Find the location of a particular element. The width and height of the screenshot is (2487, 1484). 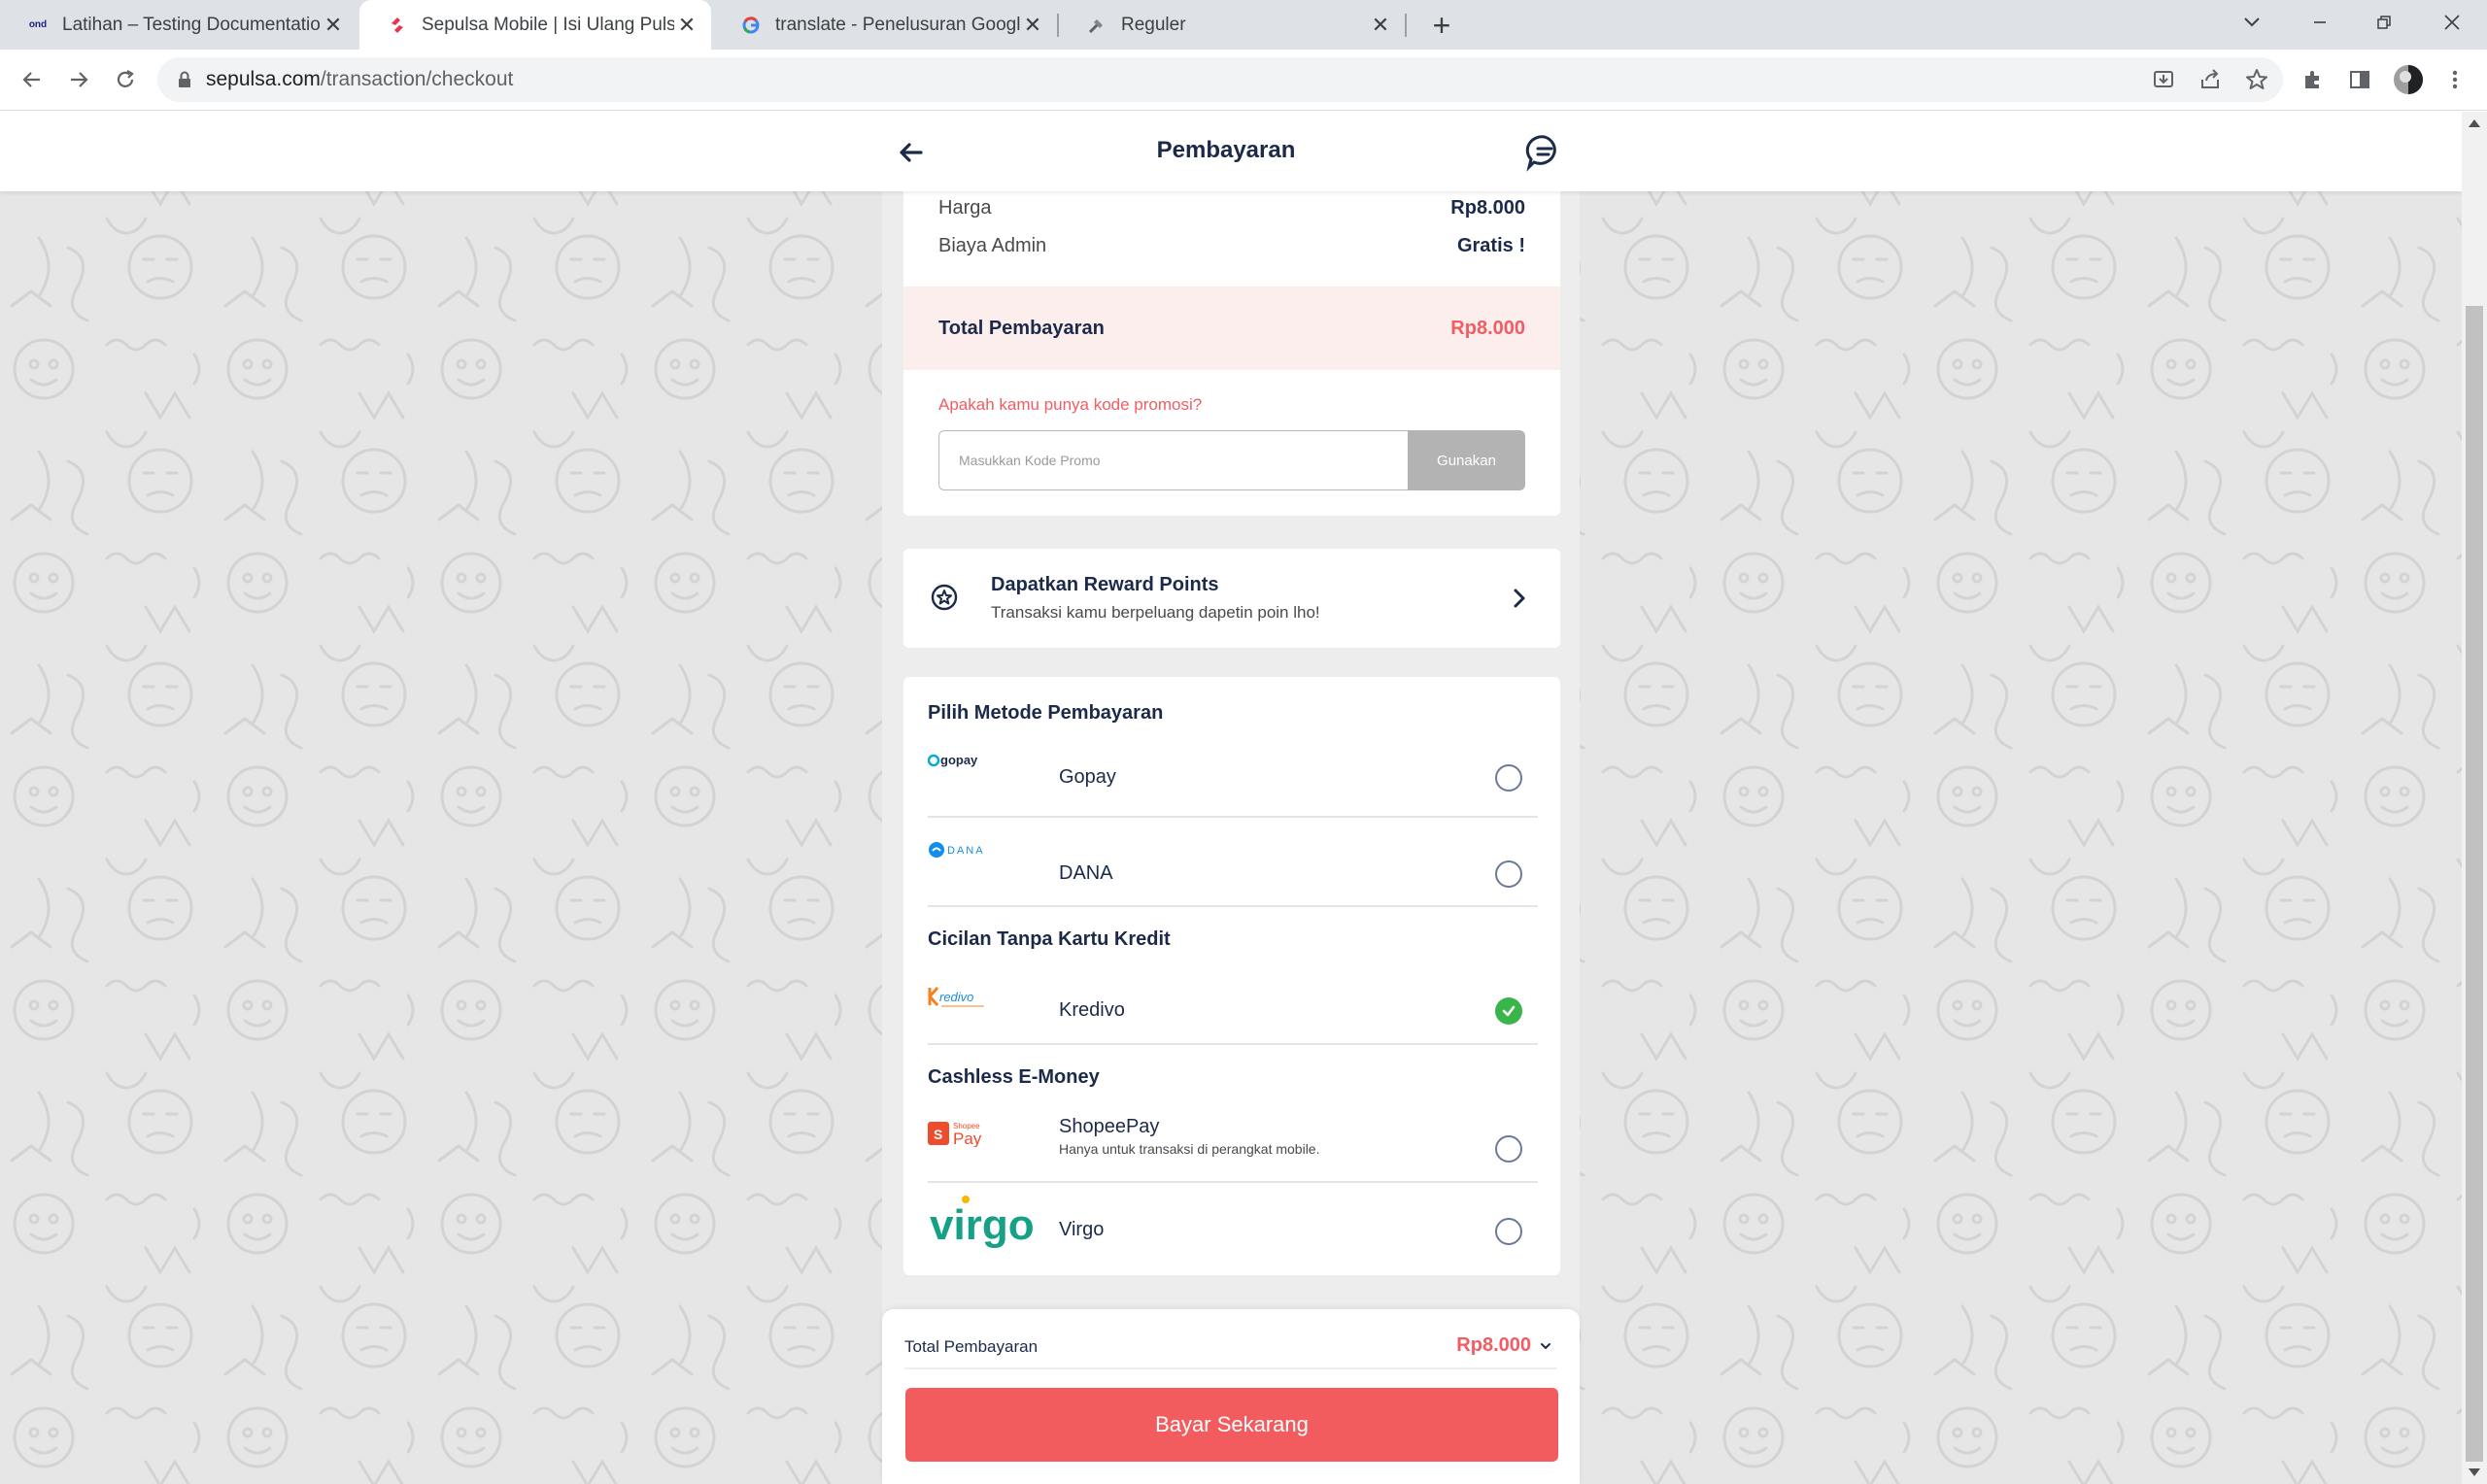

svg-text: S is located at coordinates (938, 1135).